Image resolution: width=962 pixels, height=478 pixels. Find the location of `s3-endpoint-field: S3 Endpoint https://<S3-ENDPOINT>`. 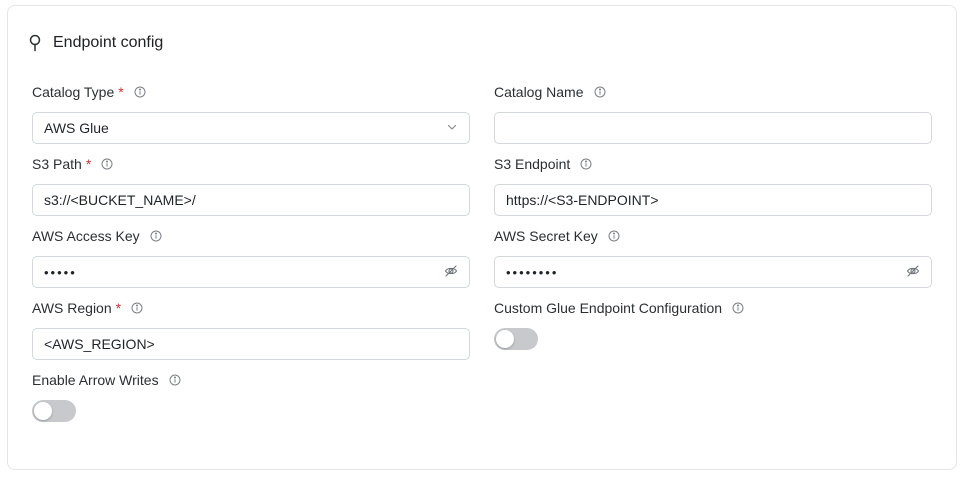

s3-endpoint-field: S3 Endpoint https://<S3-ENDPOINT> is located at coordinates (713, 185).